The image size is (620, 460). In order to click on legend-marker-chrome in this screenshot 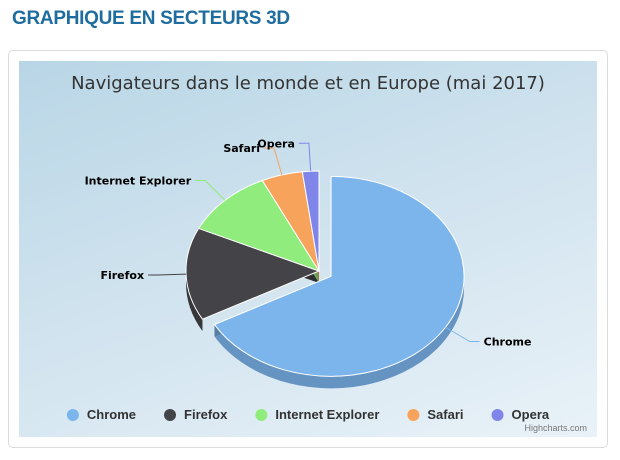, I will do `click(72, 415)`.